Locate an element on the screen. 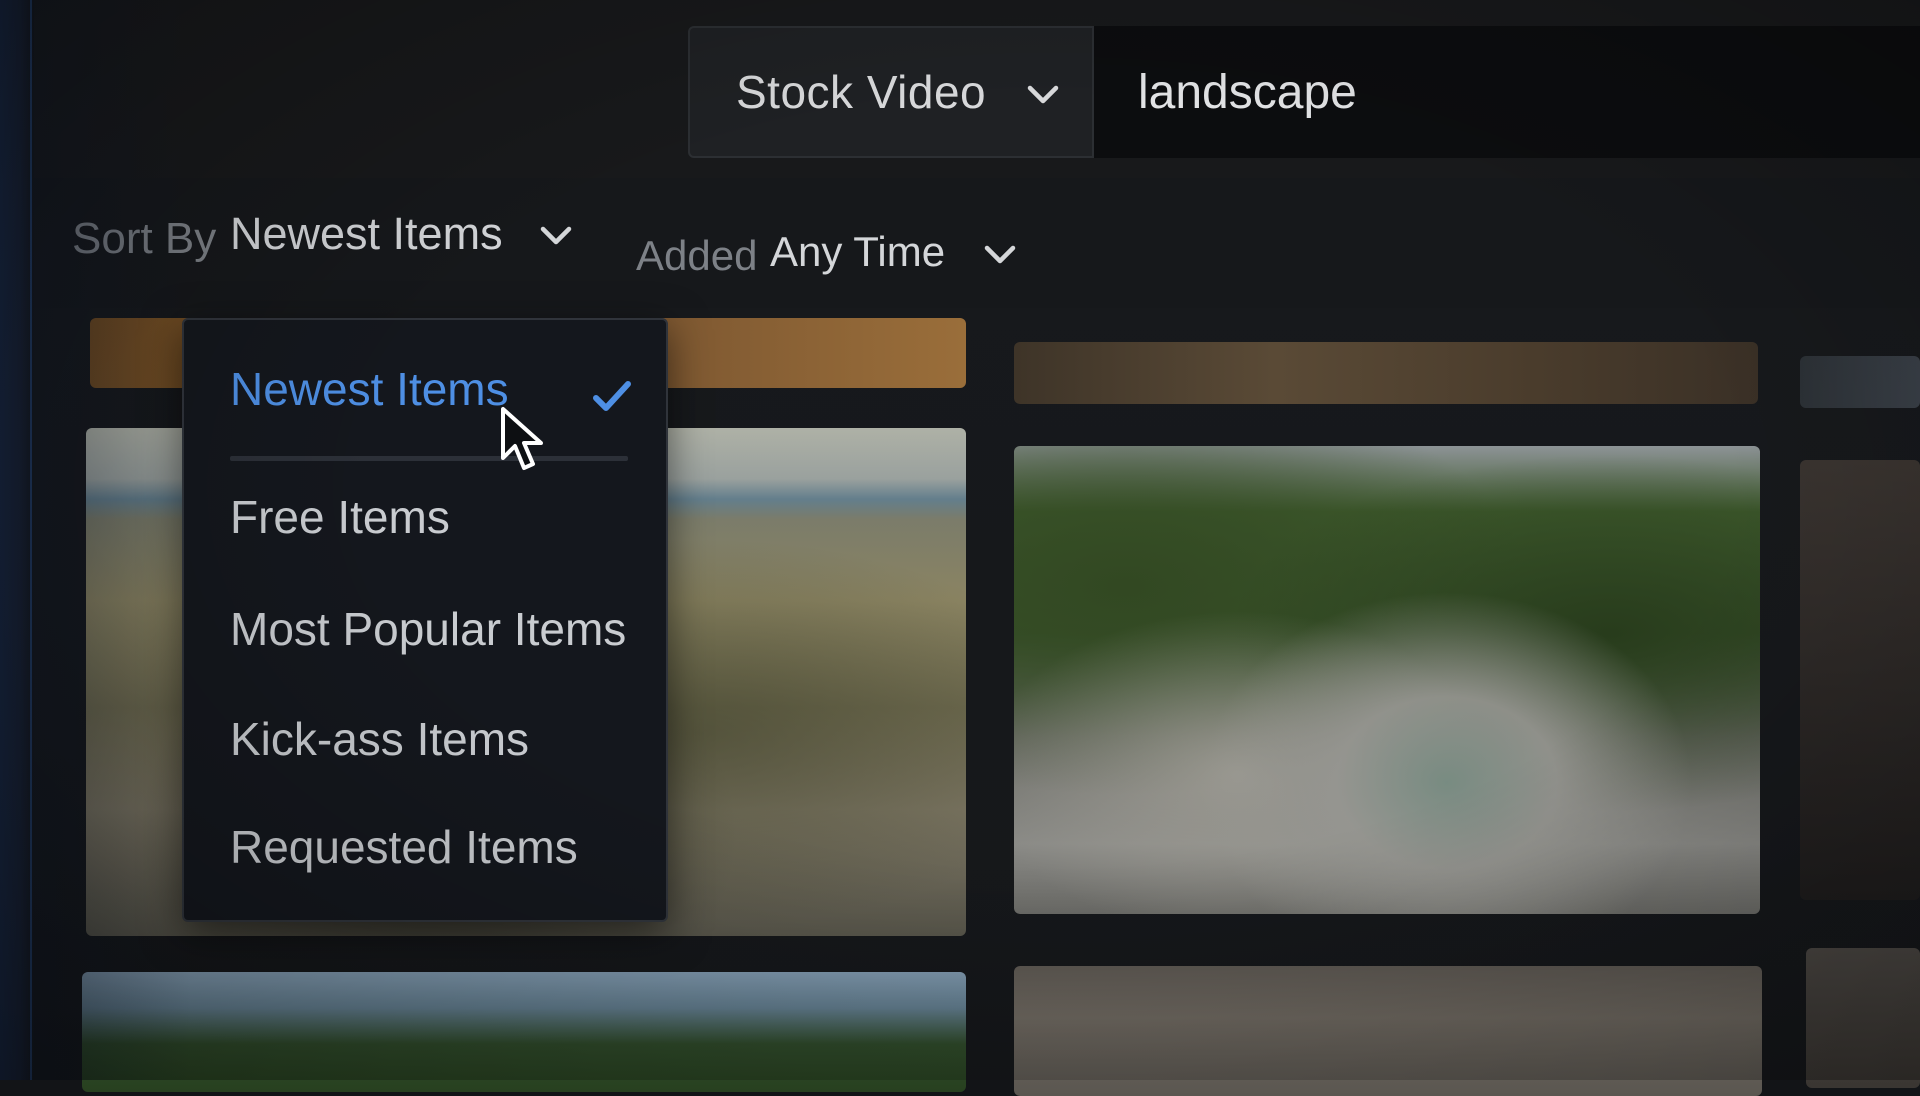 The image size is (1920, 1096). window-left-edge is located at coordinates (17, 540).